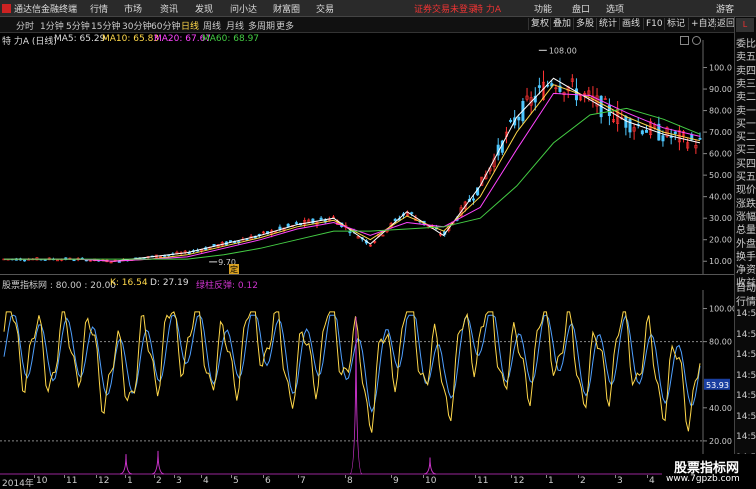 The image size is (756, 489). I want to click on indicator-axis-label: 40.00, so click(720, 408).